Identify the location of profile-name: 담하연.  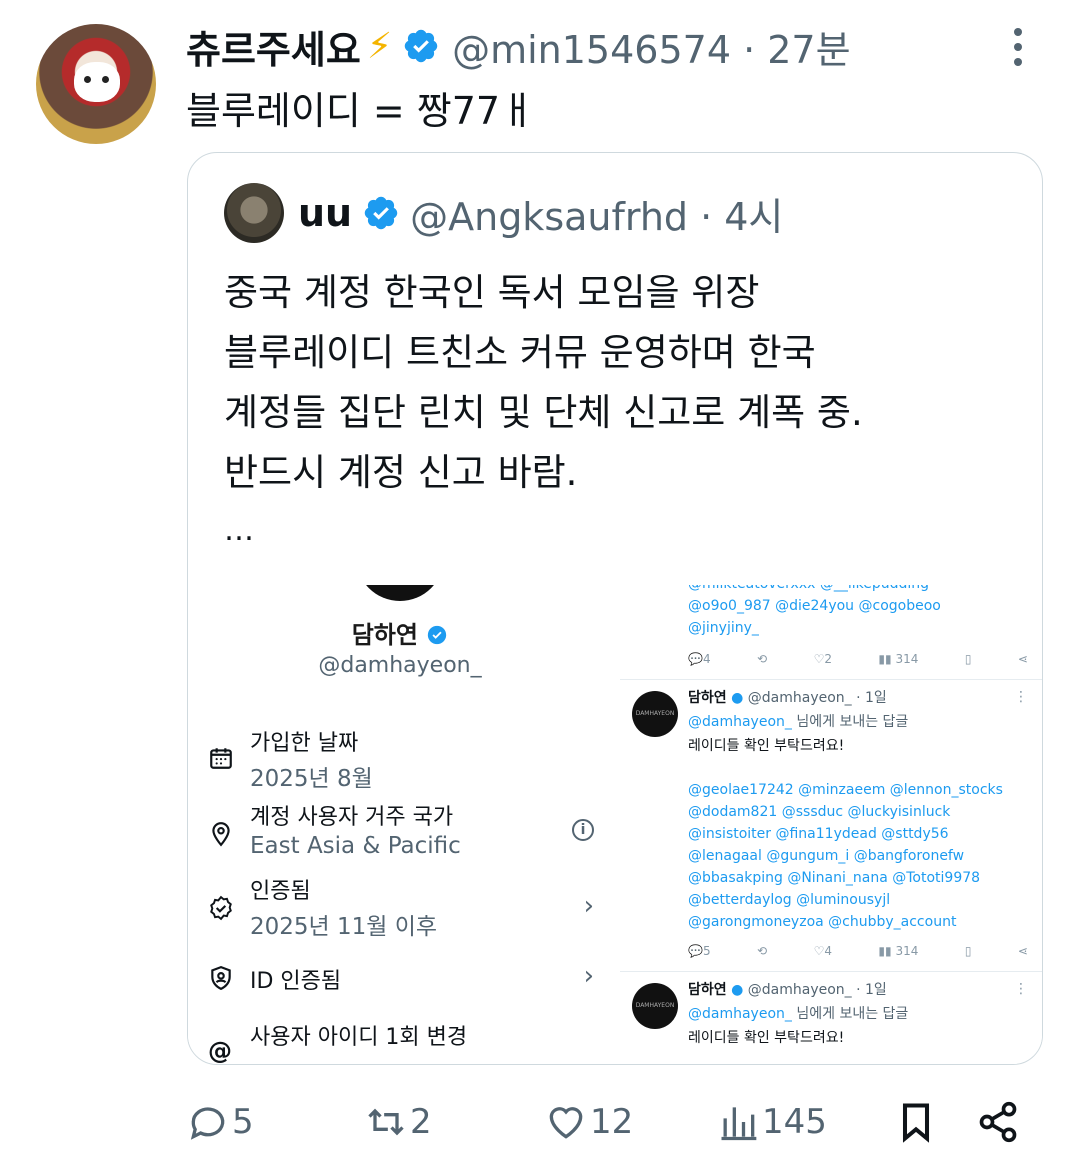
(400, 632).